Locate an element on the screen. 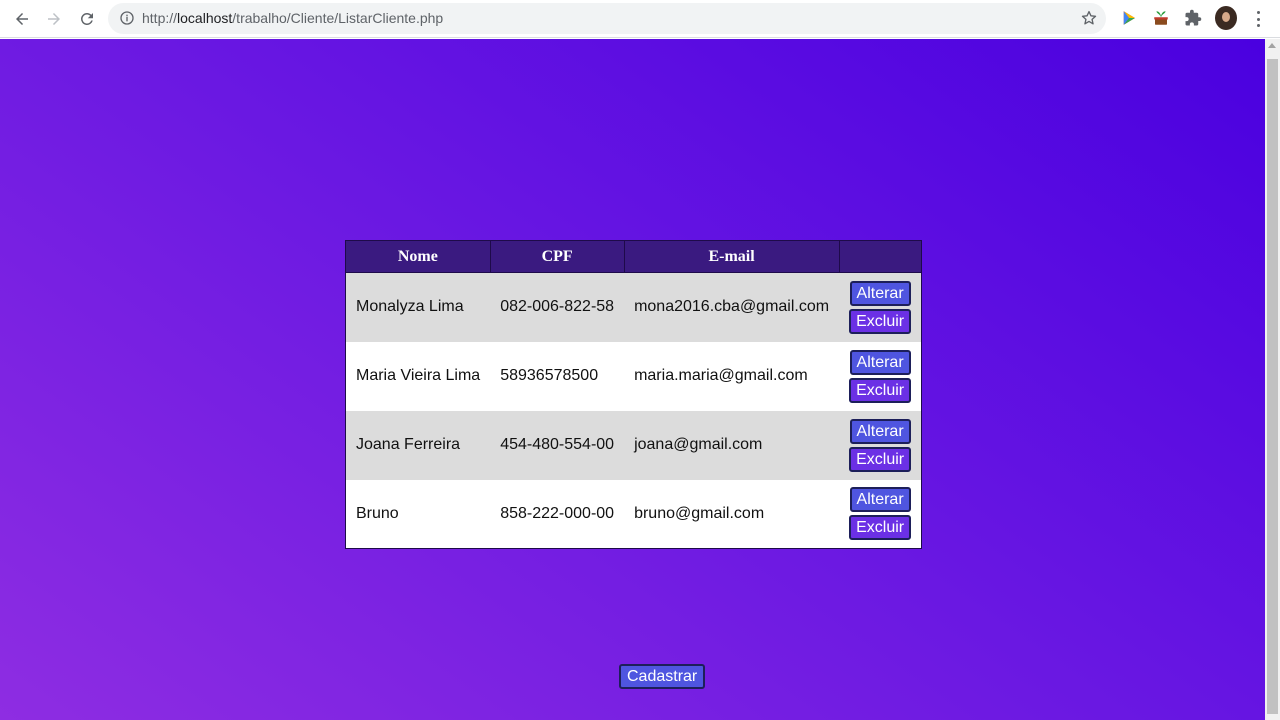 This screenshot has width=1280, height=720. column-header-email: E-mail is located at coordinates (731, 256).